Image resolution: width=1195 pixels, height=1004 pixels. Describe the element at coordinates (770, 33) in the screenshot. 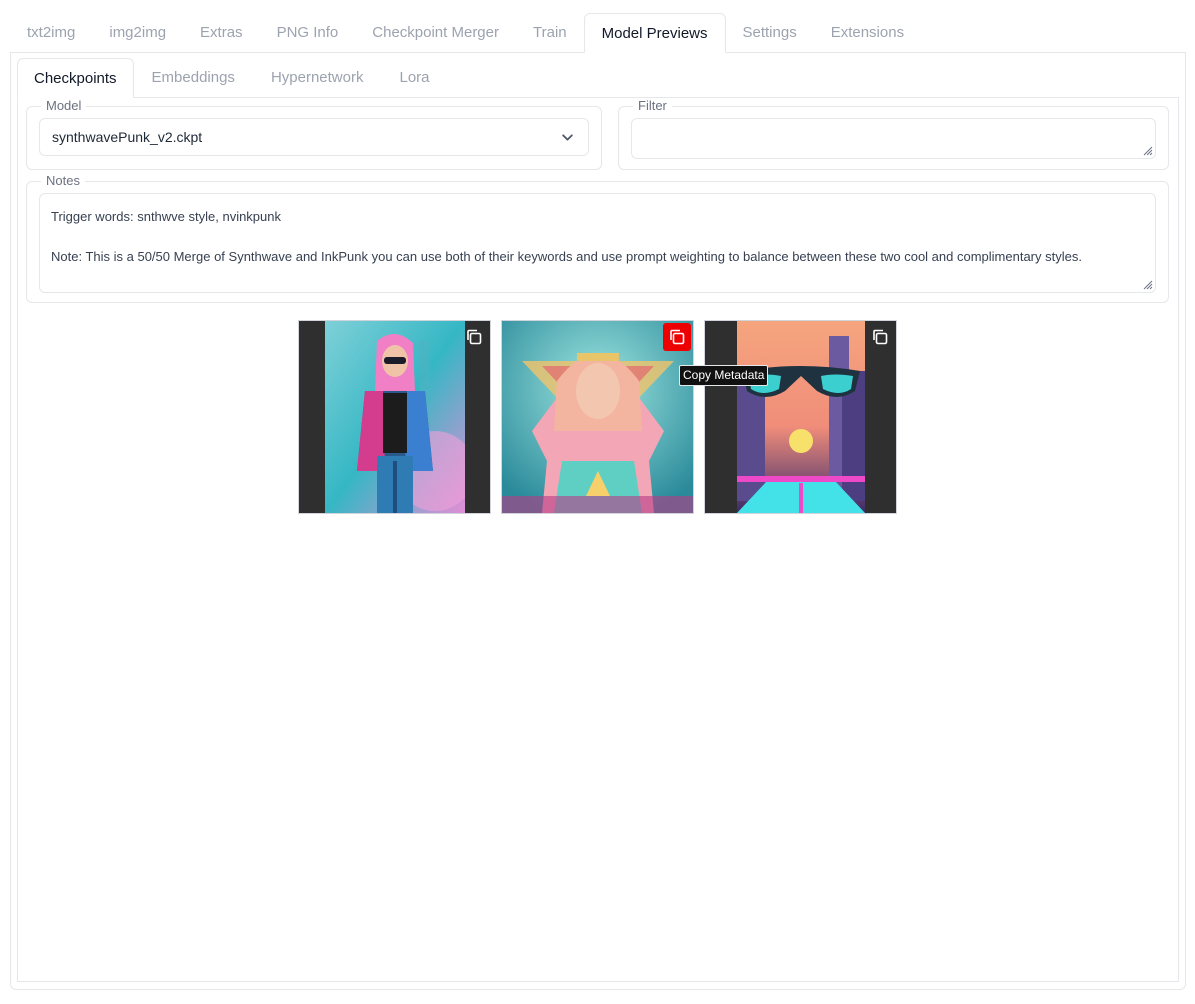

I see `tab-settings: Settings` at that location.